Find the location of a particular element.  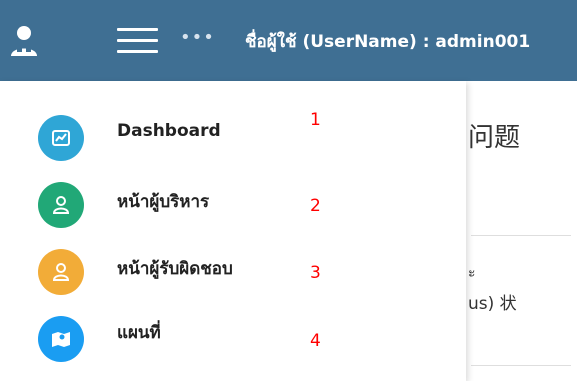

executive-icon-circle is located at coordinates (61, 205).